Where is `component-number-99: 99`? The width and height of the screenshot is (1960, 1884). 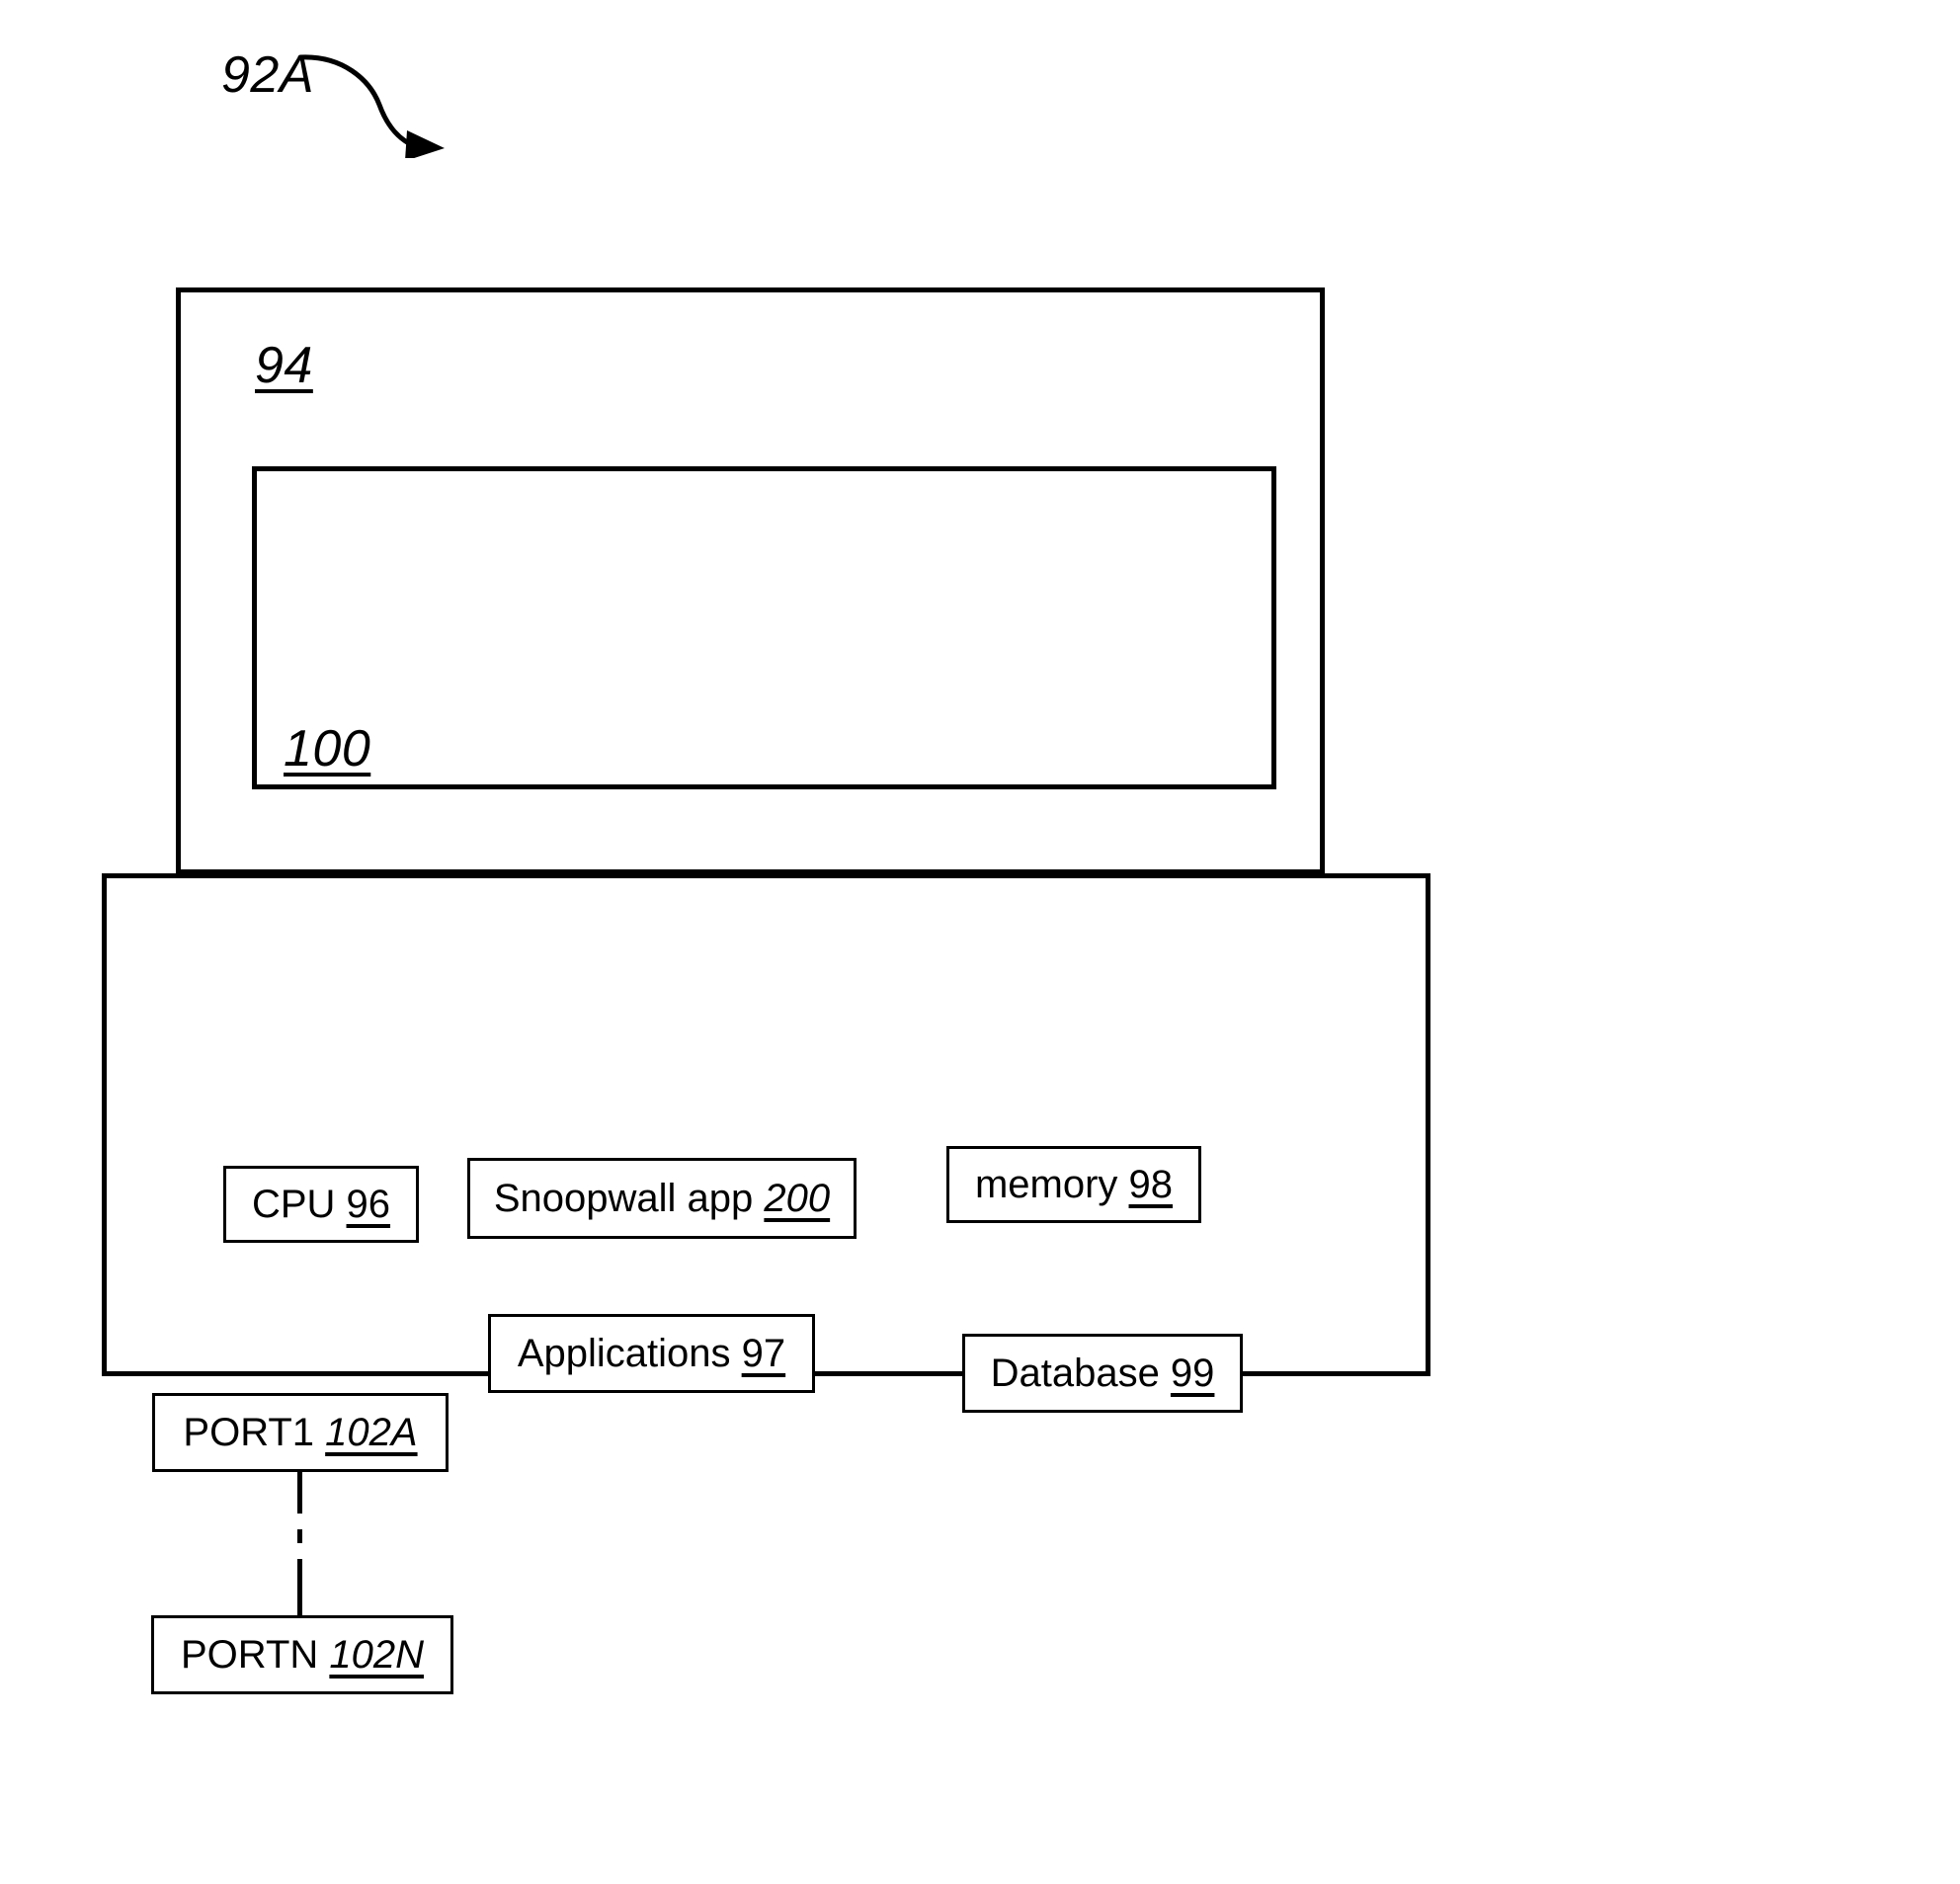
component-number-99: 99 is located at coordinates (1192, 1373).